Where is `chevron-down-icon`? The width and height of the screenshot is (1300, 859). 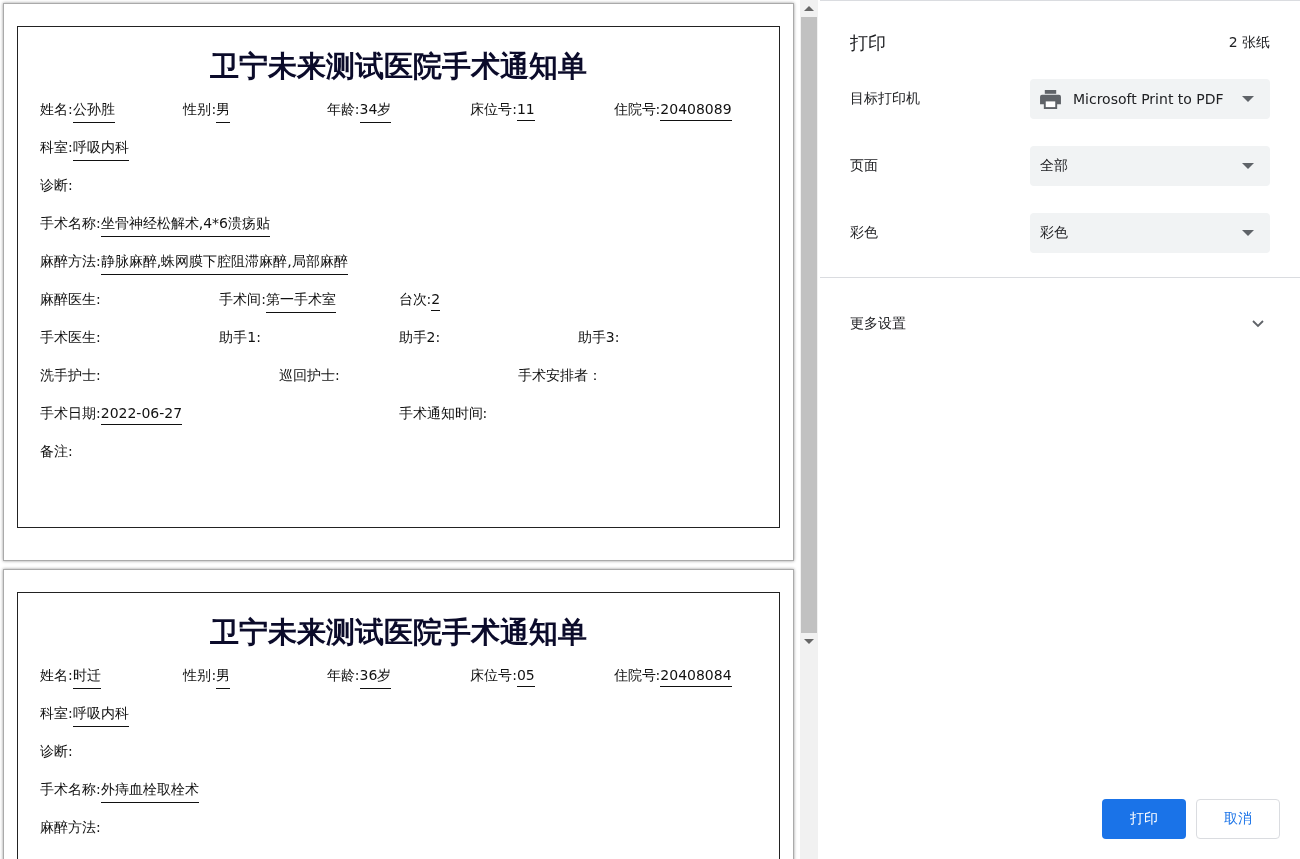 chevron-down-icon is located at coordinates (1258, 324).